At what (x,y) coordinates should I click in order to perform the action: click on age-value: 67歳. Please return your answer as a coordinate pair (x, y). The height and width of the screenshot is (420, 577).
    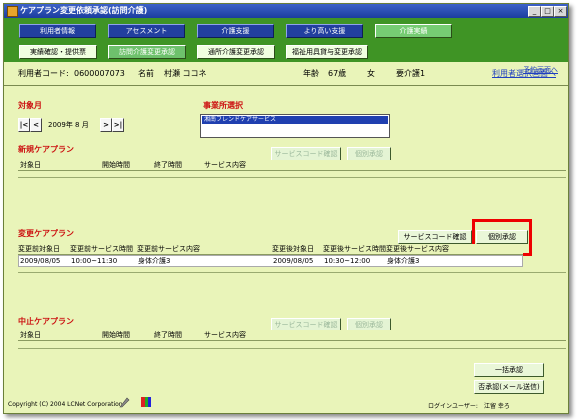
    Looking at the image, I should click on (337, 73).